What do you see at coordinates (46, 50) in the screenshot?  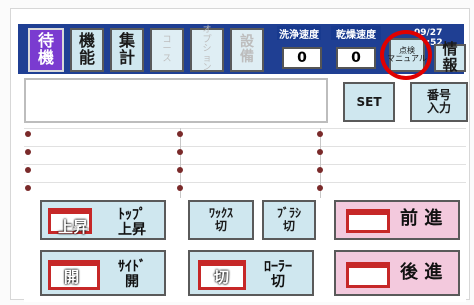 I see `standby-button: 待 機` at bounding box center [46, 50].